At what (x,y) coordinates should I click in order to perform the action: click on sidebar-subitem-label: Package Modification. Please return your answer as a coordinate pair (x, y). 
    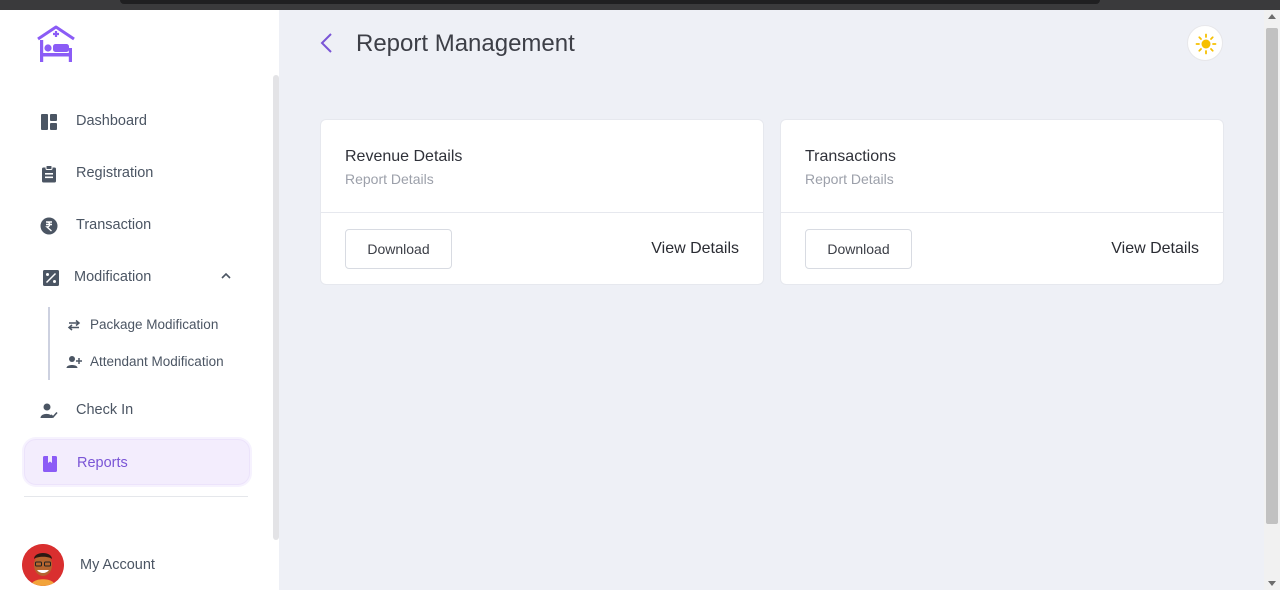
    Looking at the image, I should click on (154, 324).